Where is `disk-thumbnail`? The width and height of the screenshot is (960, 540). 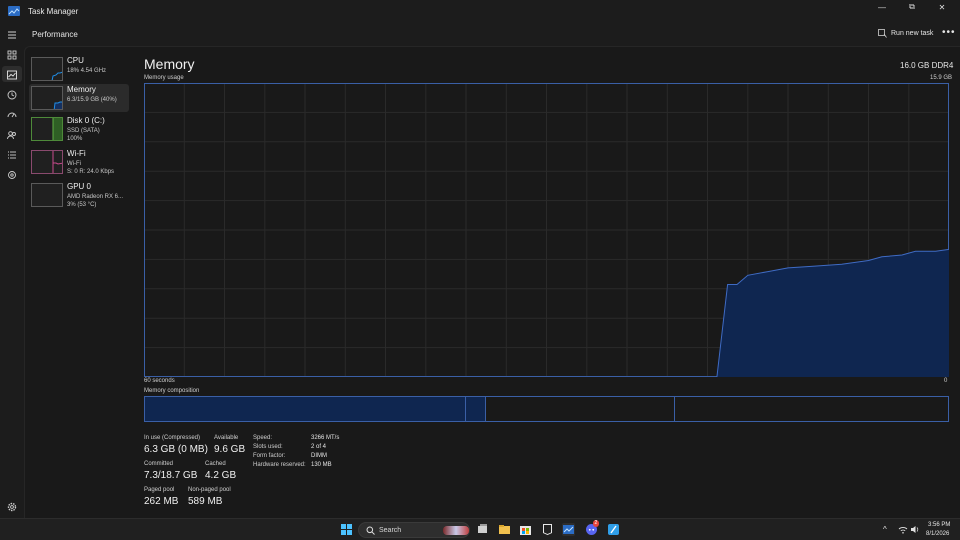 disk-thumbnail is located at coordinates (47, 129).